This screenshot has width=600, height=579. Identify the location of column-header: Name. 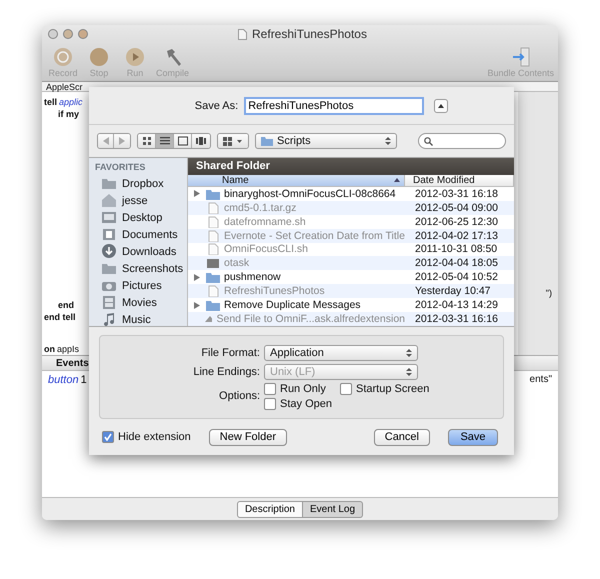
(296, 180).